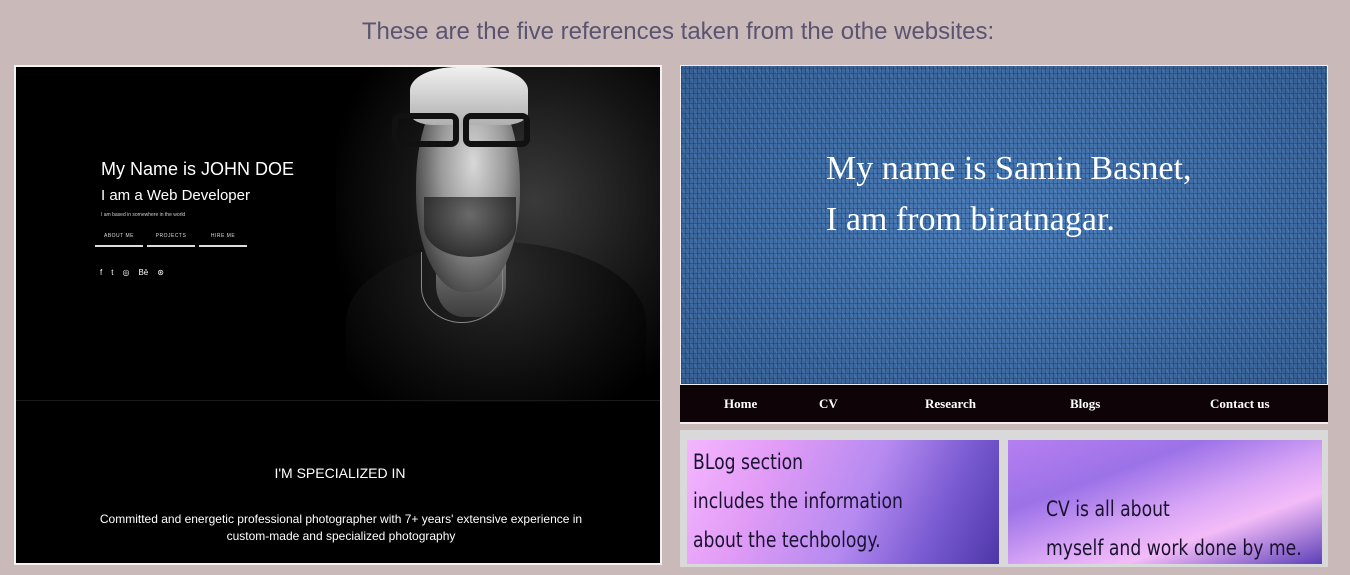 Image resolution: width=1350 pixels, height=575 pixels. What do you see at coordinates (1240, 404) in the screenshot?
I see `nav-contact-us: Contact us` at bounding box center [1240, 404].